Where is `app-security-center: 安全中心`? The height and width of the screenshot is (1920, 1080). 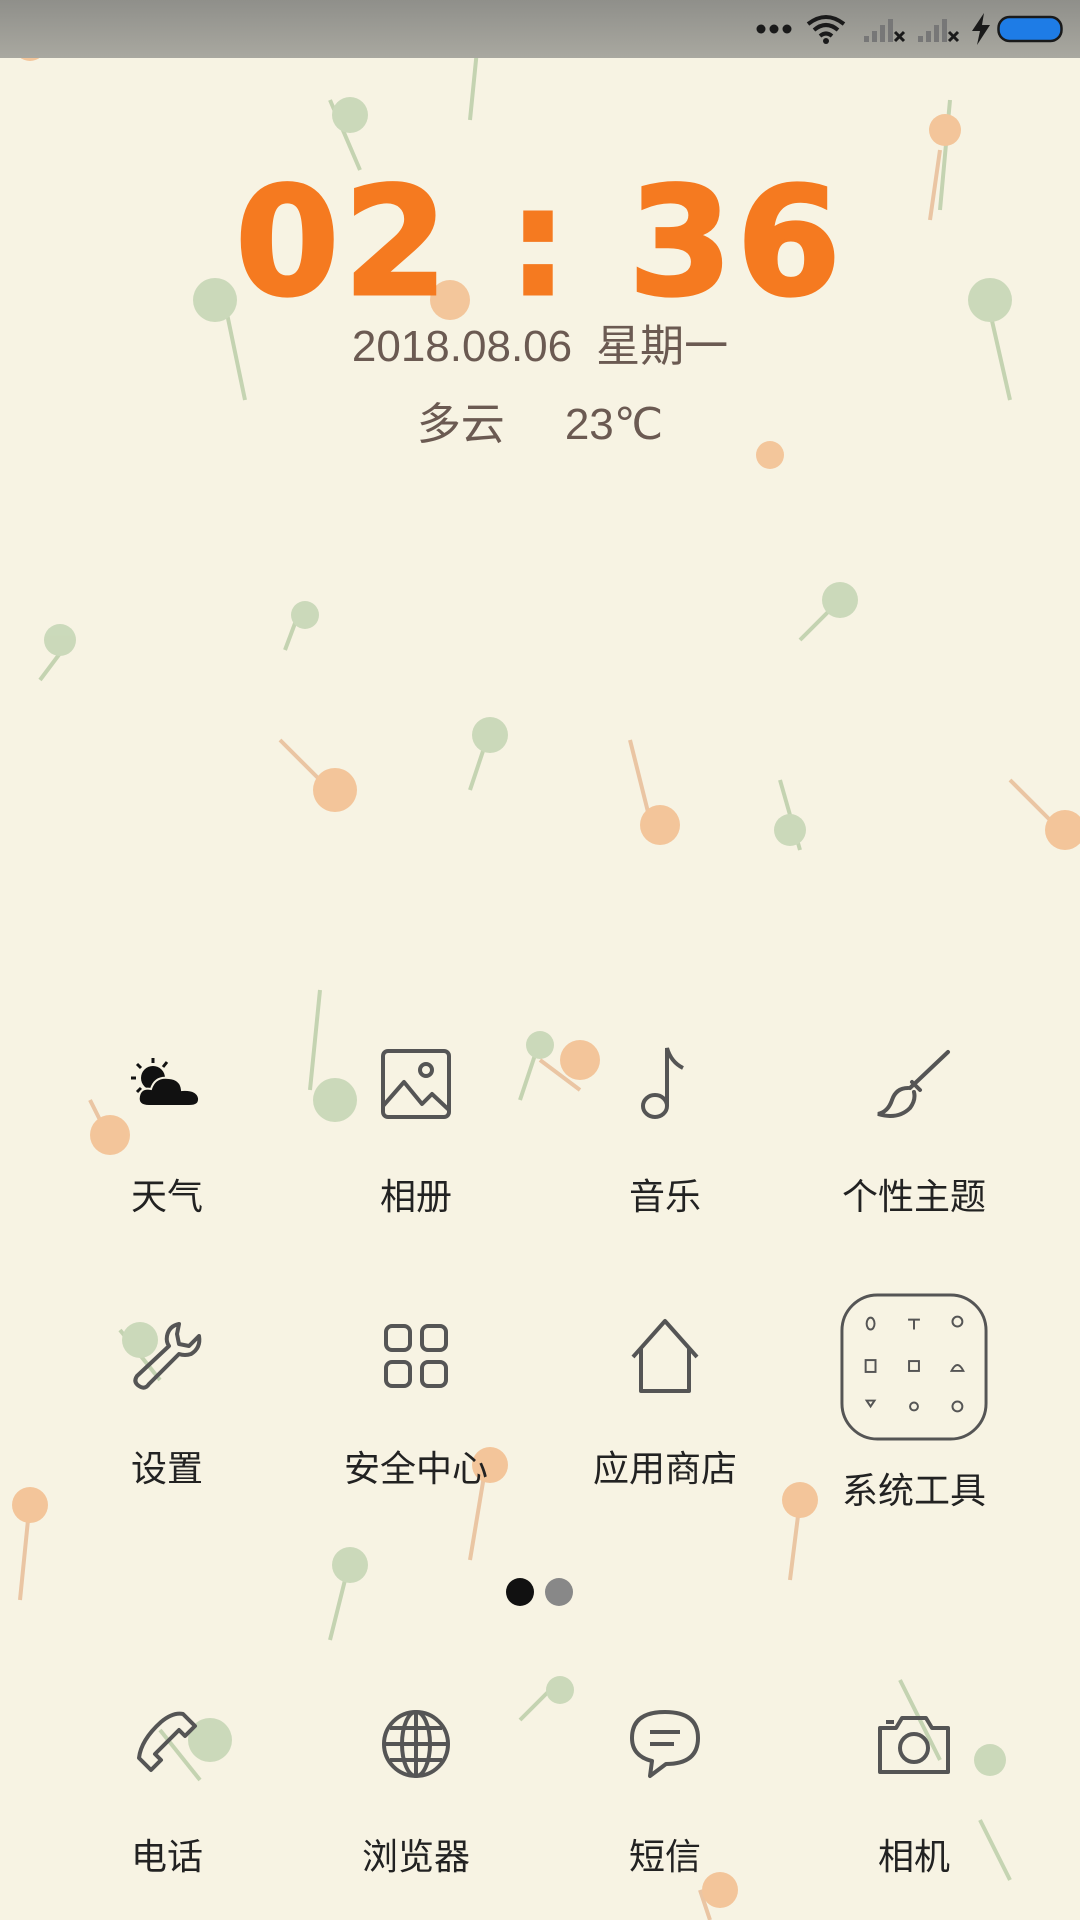 app-security-center: 安全中心 is located at coordinates (416, 1392).